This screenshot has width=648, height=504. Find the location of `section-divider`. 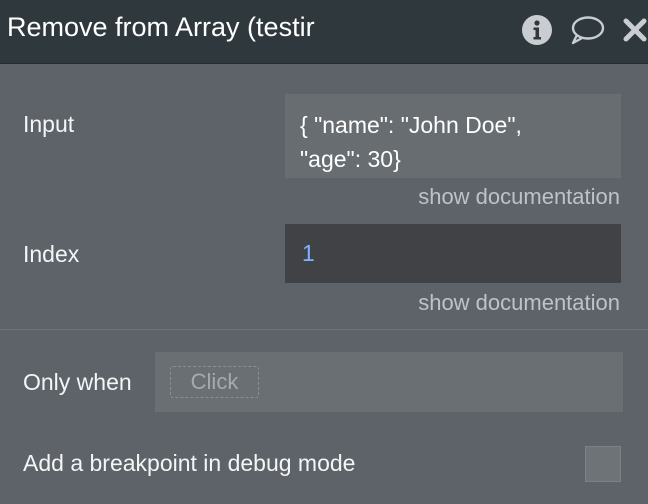

section-divider is located at coordinates (324, 329).